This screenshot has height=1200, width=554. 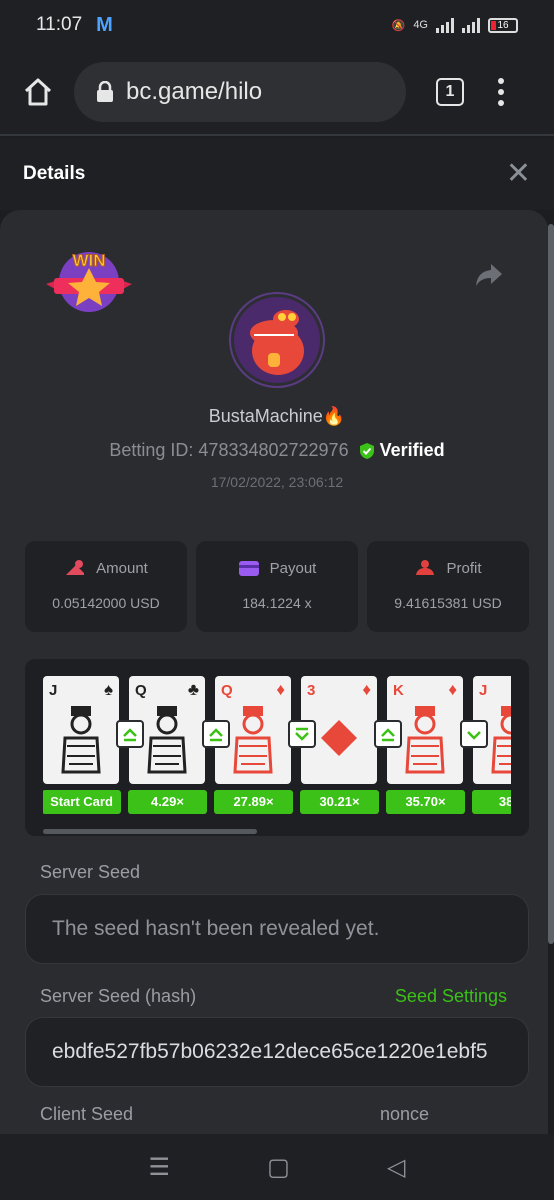 I want to click on gmail-notification-icon: M, so click(x=104, y=24).